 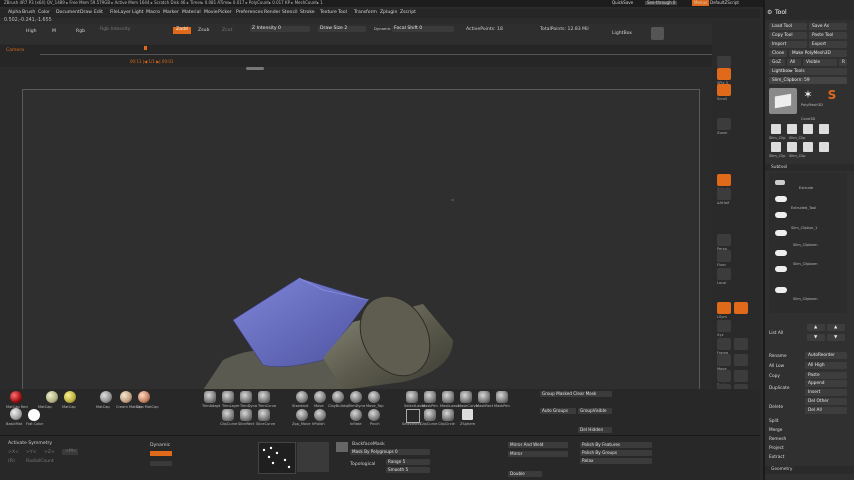 What do you see at coordinates (264, 415) in the screenshot?
I see `slice-curve-brush-icon` at bounding box center [264, 415].